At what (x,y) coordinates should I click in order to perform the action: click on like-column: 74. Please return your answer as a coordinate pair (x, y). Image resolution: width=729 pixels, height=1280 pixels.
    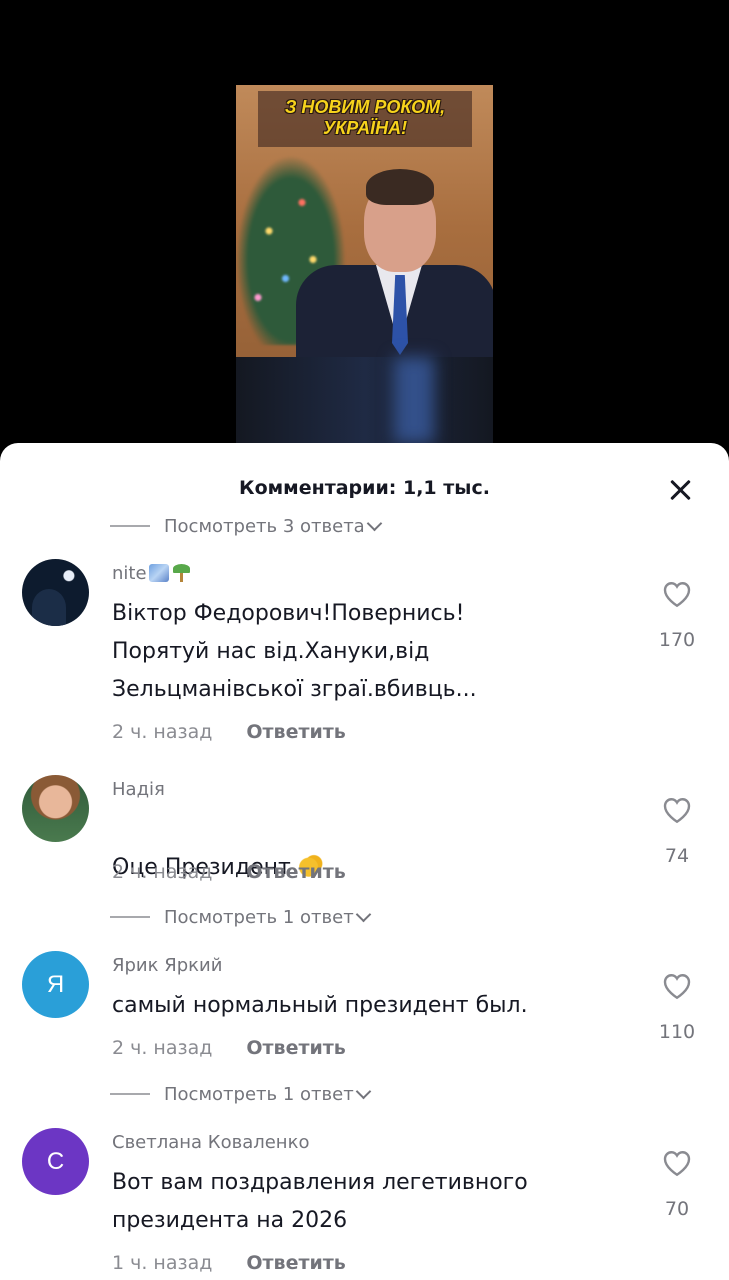
    Looking at the image, I should click on (677, 829).